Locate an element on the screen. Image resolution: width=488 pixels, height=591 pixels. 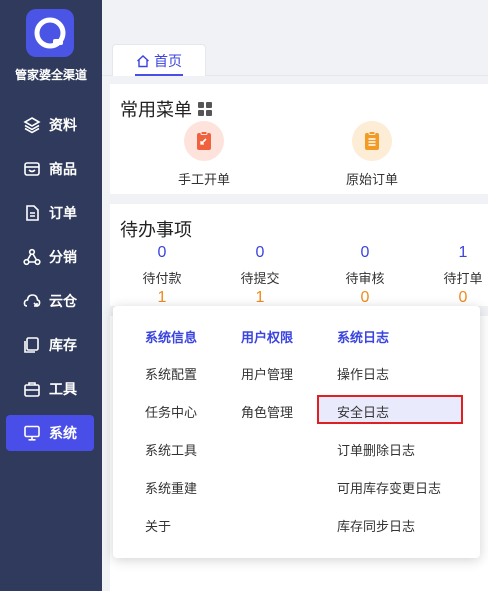
menu-item-security-log: 安全日志 is located at coordinates (363, 411).